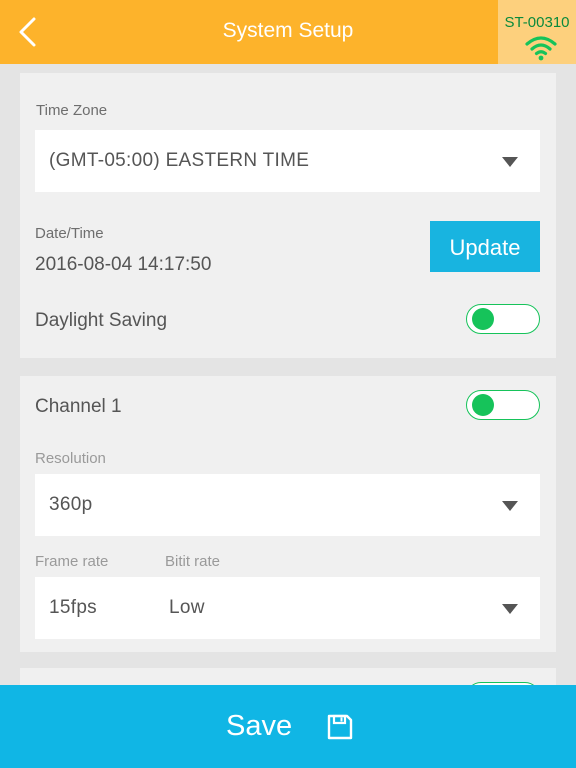 The image size is (576, 768). I want to click on save-button: Save, so click(288, 726).